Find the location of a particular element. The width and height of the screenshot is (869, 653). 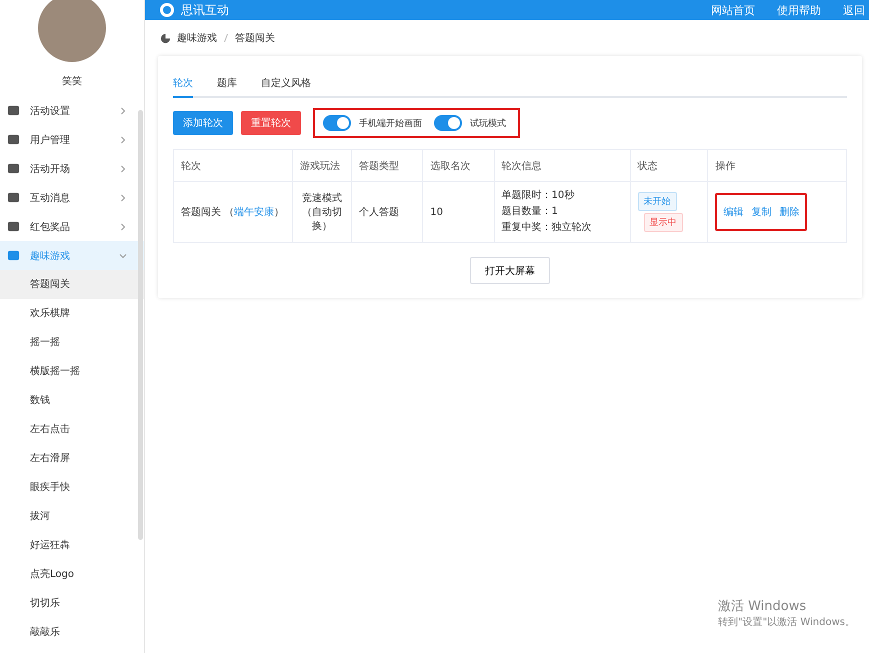

action-link: 删除 is located at coordinates (789, 212).